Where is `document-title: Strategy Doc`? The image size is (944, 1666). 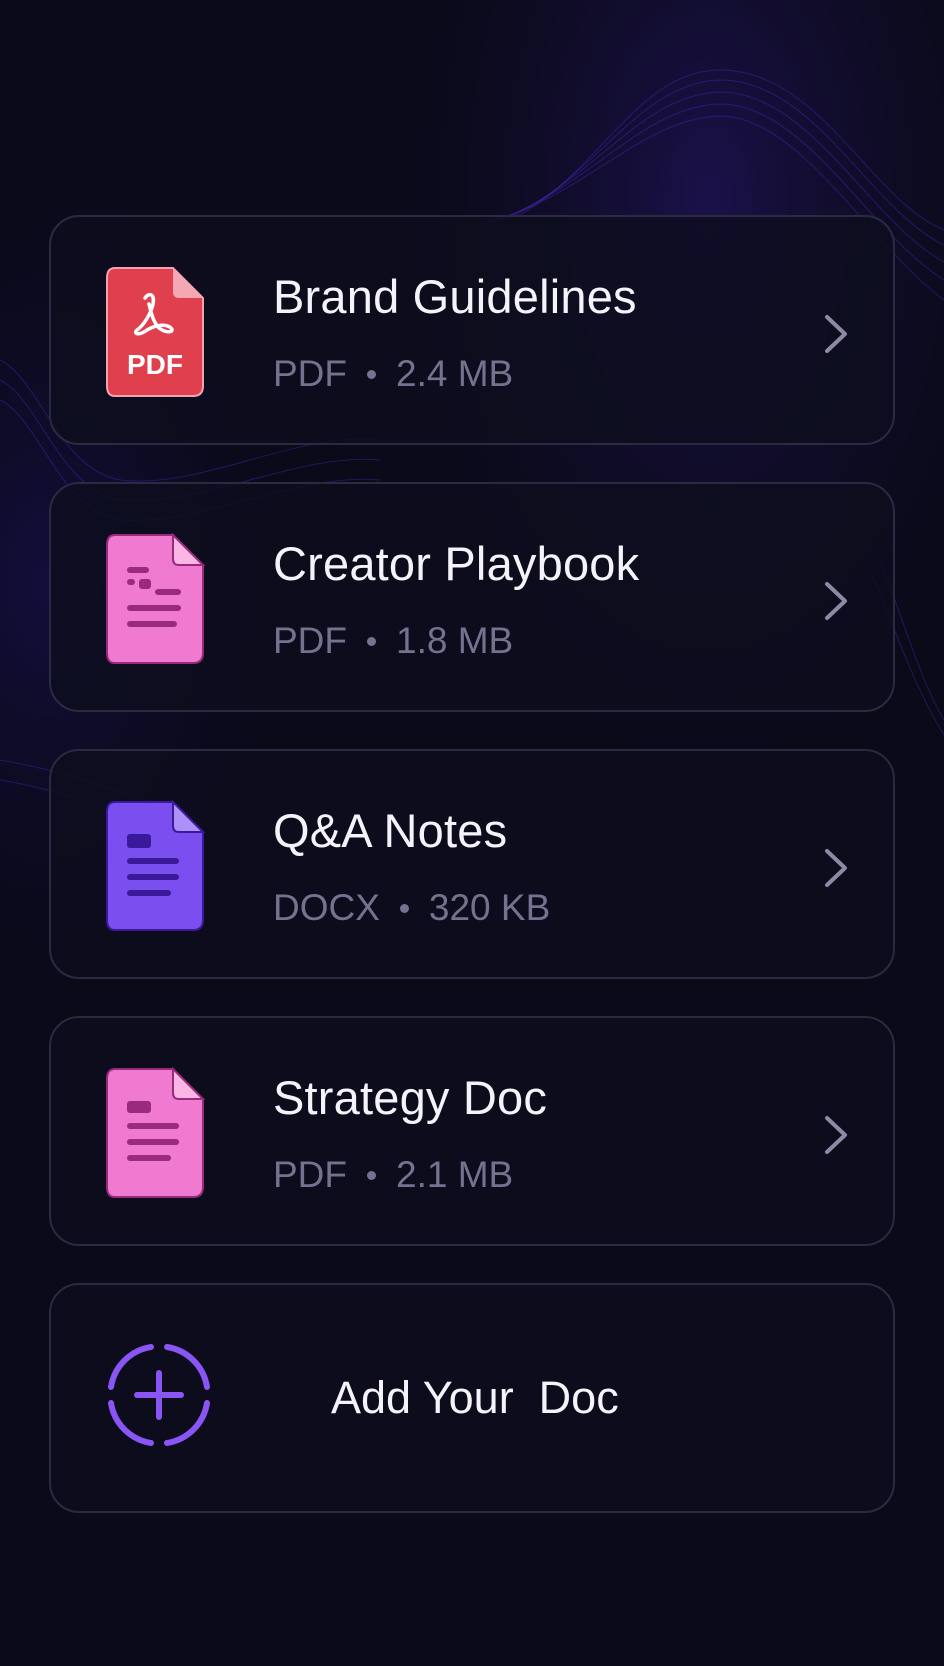
document-title: Strategy Doc is located at coordinates (410, 1097).